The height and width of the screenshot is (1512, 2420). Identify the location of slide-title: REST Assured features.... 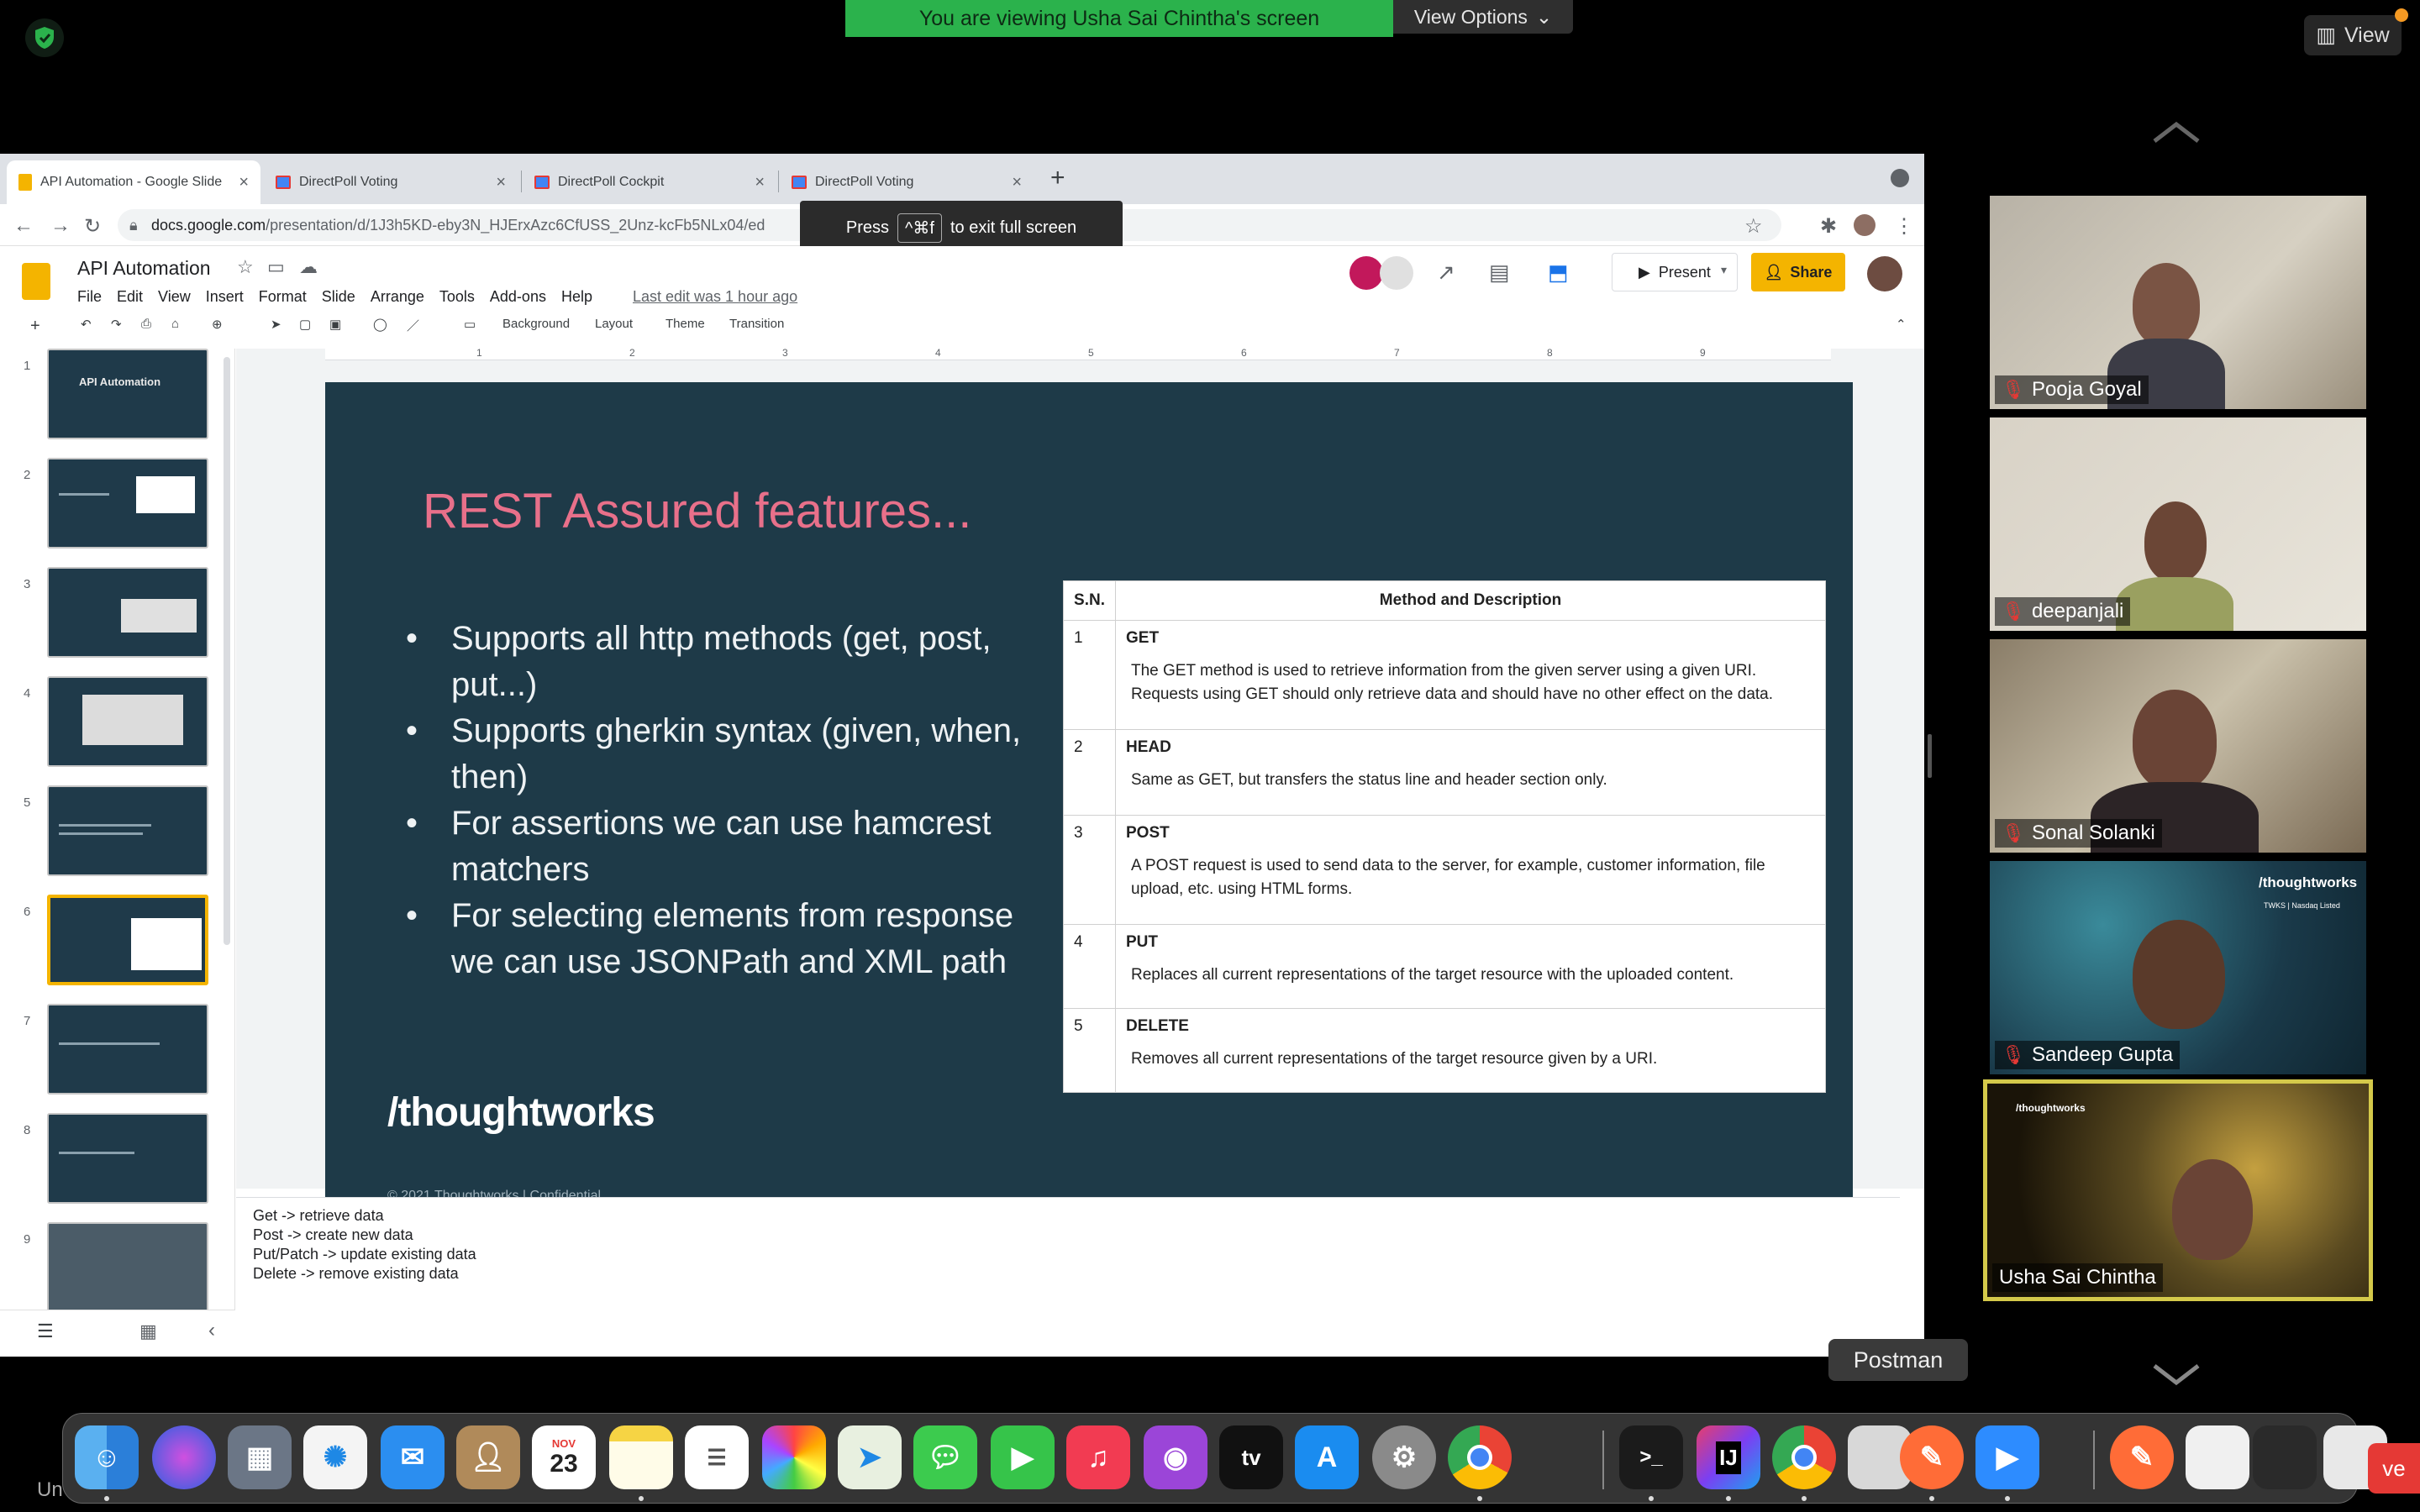
(697, 511).